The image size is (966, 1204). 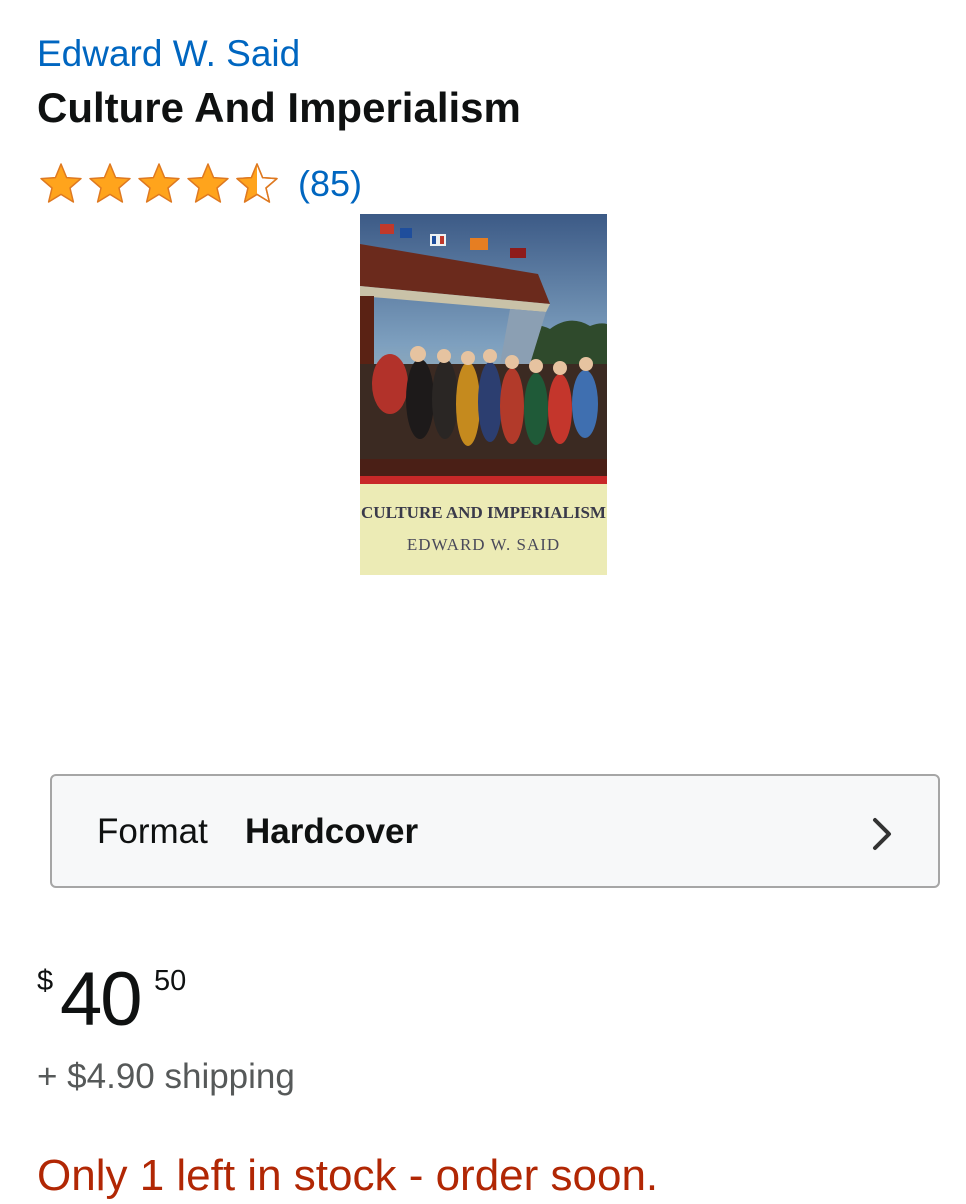 I want to click on rating-row: (85), so click(x=199, y=184).